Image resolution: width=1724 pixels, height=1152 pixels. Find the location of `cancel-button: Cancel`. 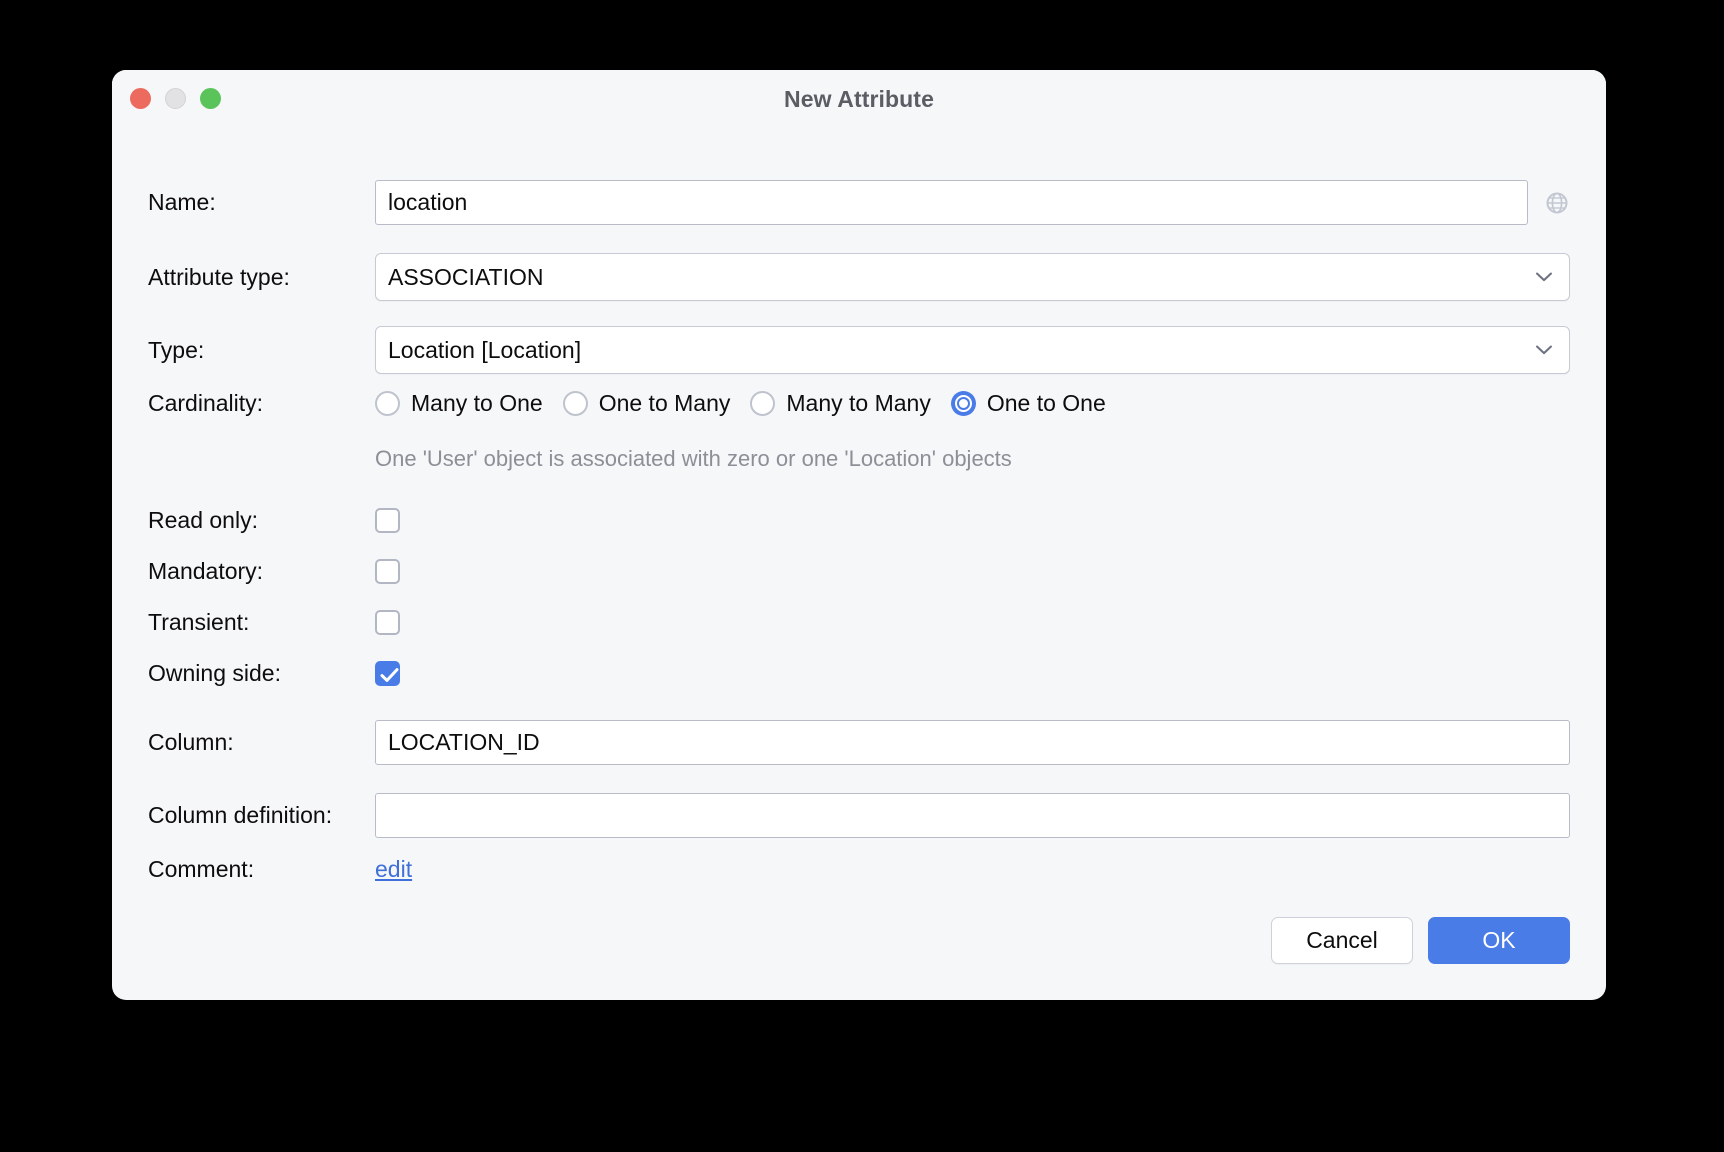

cancel-button: Cancel is located at coordinates (1342, 940).